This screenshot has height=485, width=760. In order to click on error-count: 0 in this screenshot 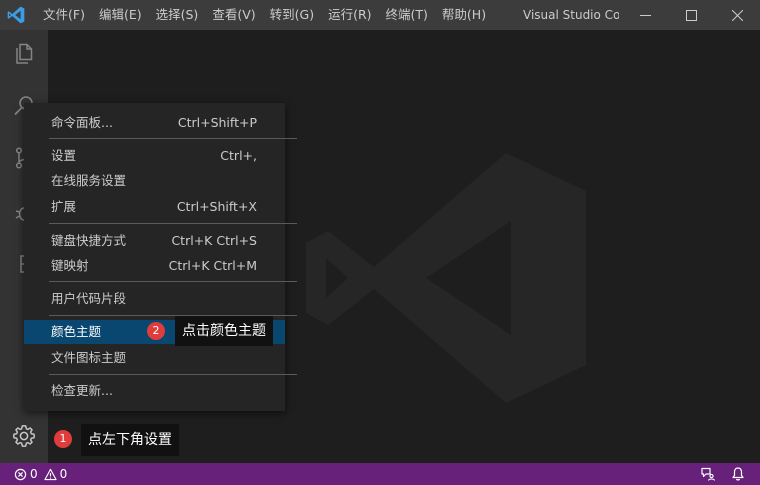, I will do `click(34, 474)`.